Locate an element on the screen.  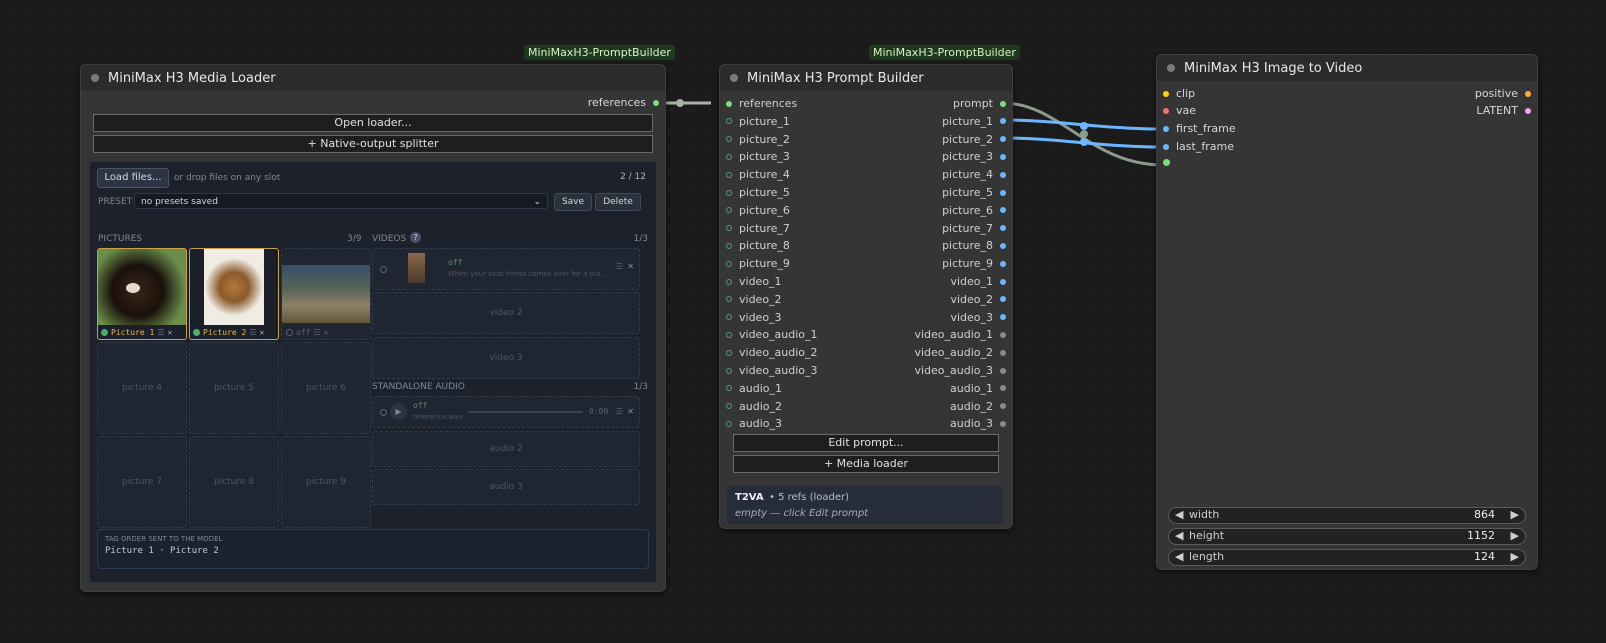
audio-slot-3: audio 3 is located at coordinates (506, 487).